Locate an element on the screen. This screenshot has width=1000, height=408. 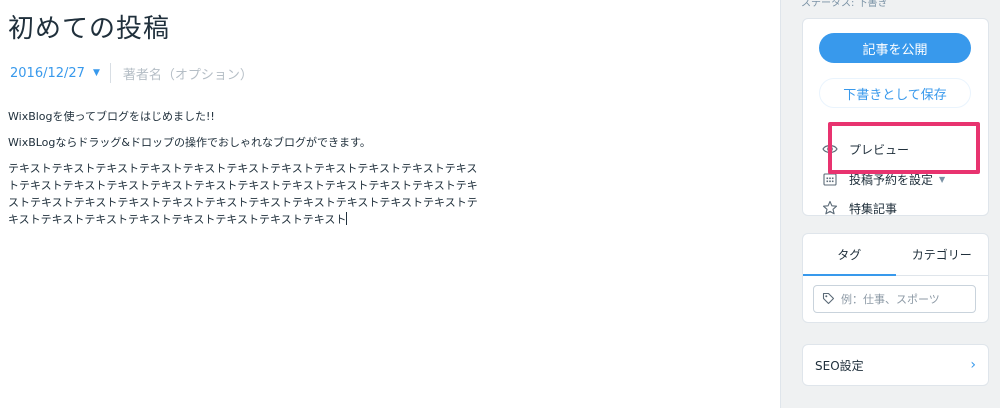
date-picker: 2016/12/27 ▼ is located at coordinates (55, 73).